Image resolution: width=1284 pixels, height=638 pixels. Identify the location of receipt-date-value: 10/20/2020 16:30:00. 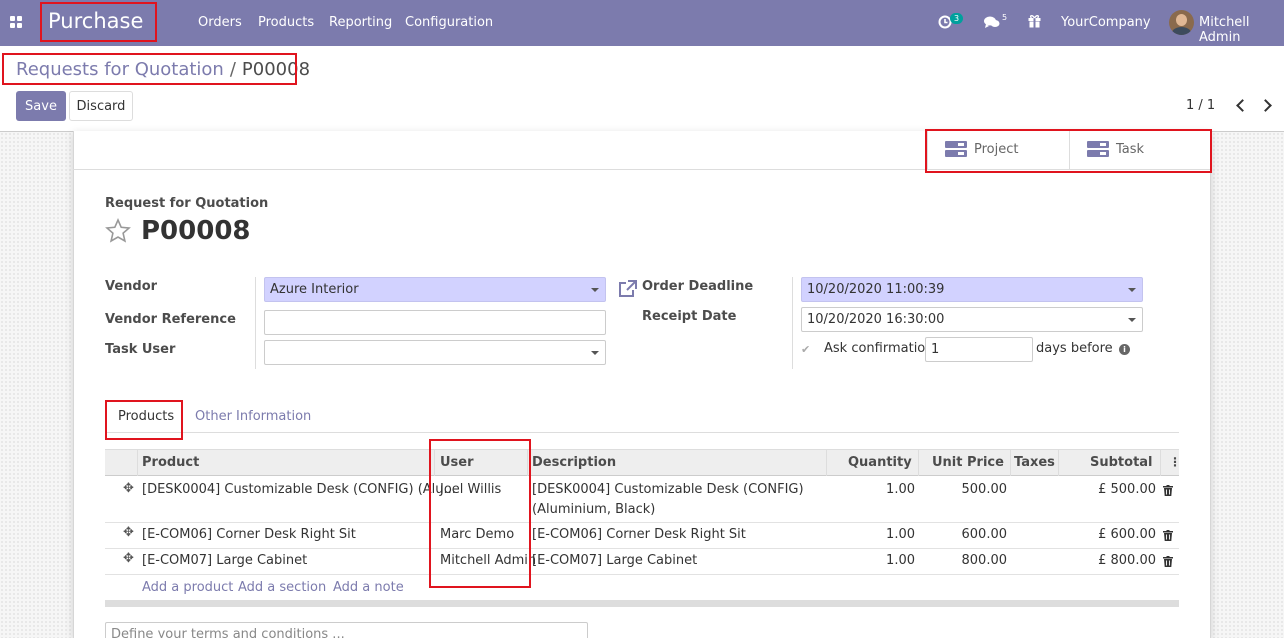
(876, 319).